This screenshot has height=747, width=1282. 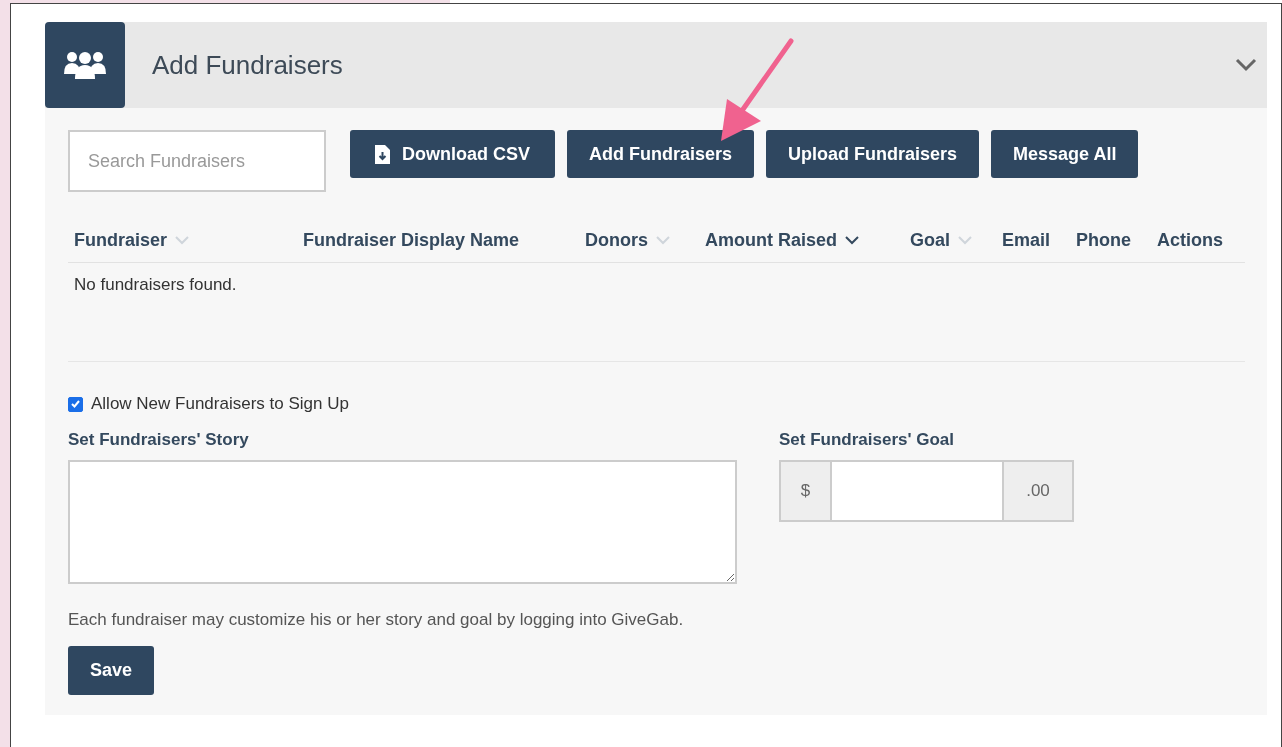 What do you see at coordinates (376, 620) in the screenshot?
I see `help-text: Each fundraiser may customize his or her story and goal by logging into GiveGab.` at bounding box center [376, 620].